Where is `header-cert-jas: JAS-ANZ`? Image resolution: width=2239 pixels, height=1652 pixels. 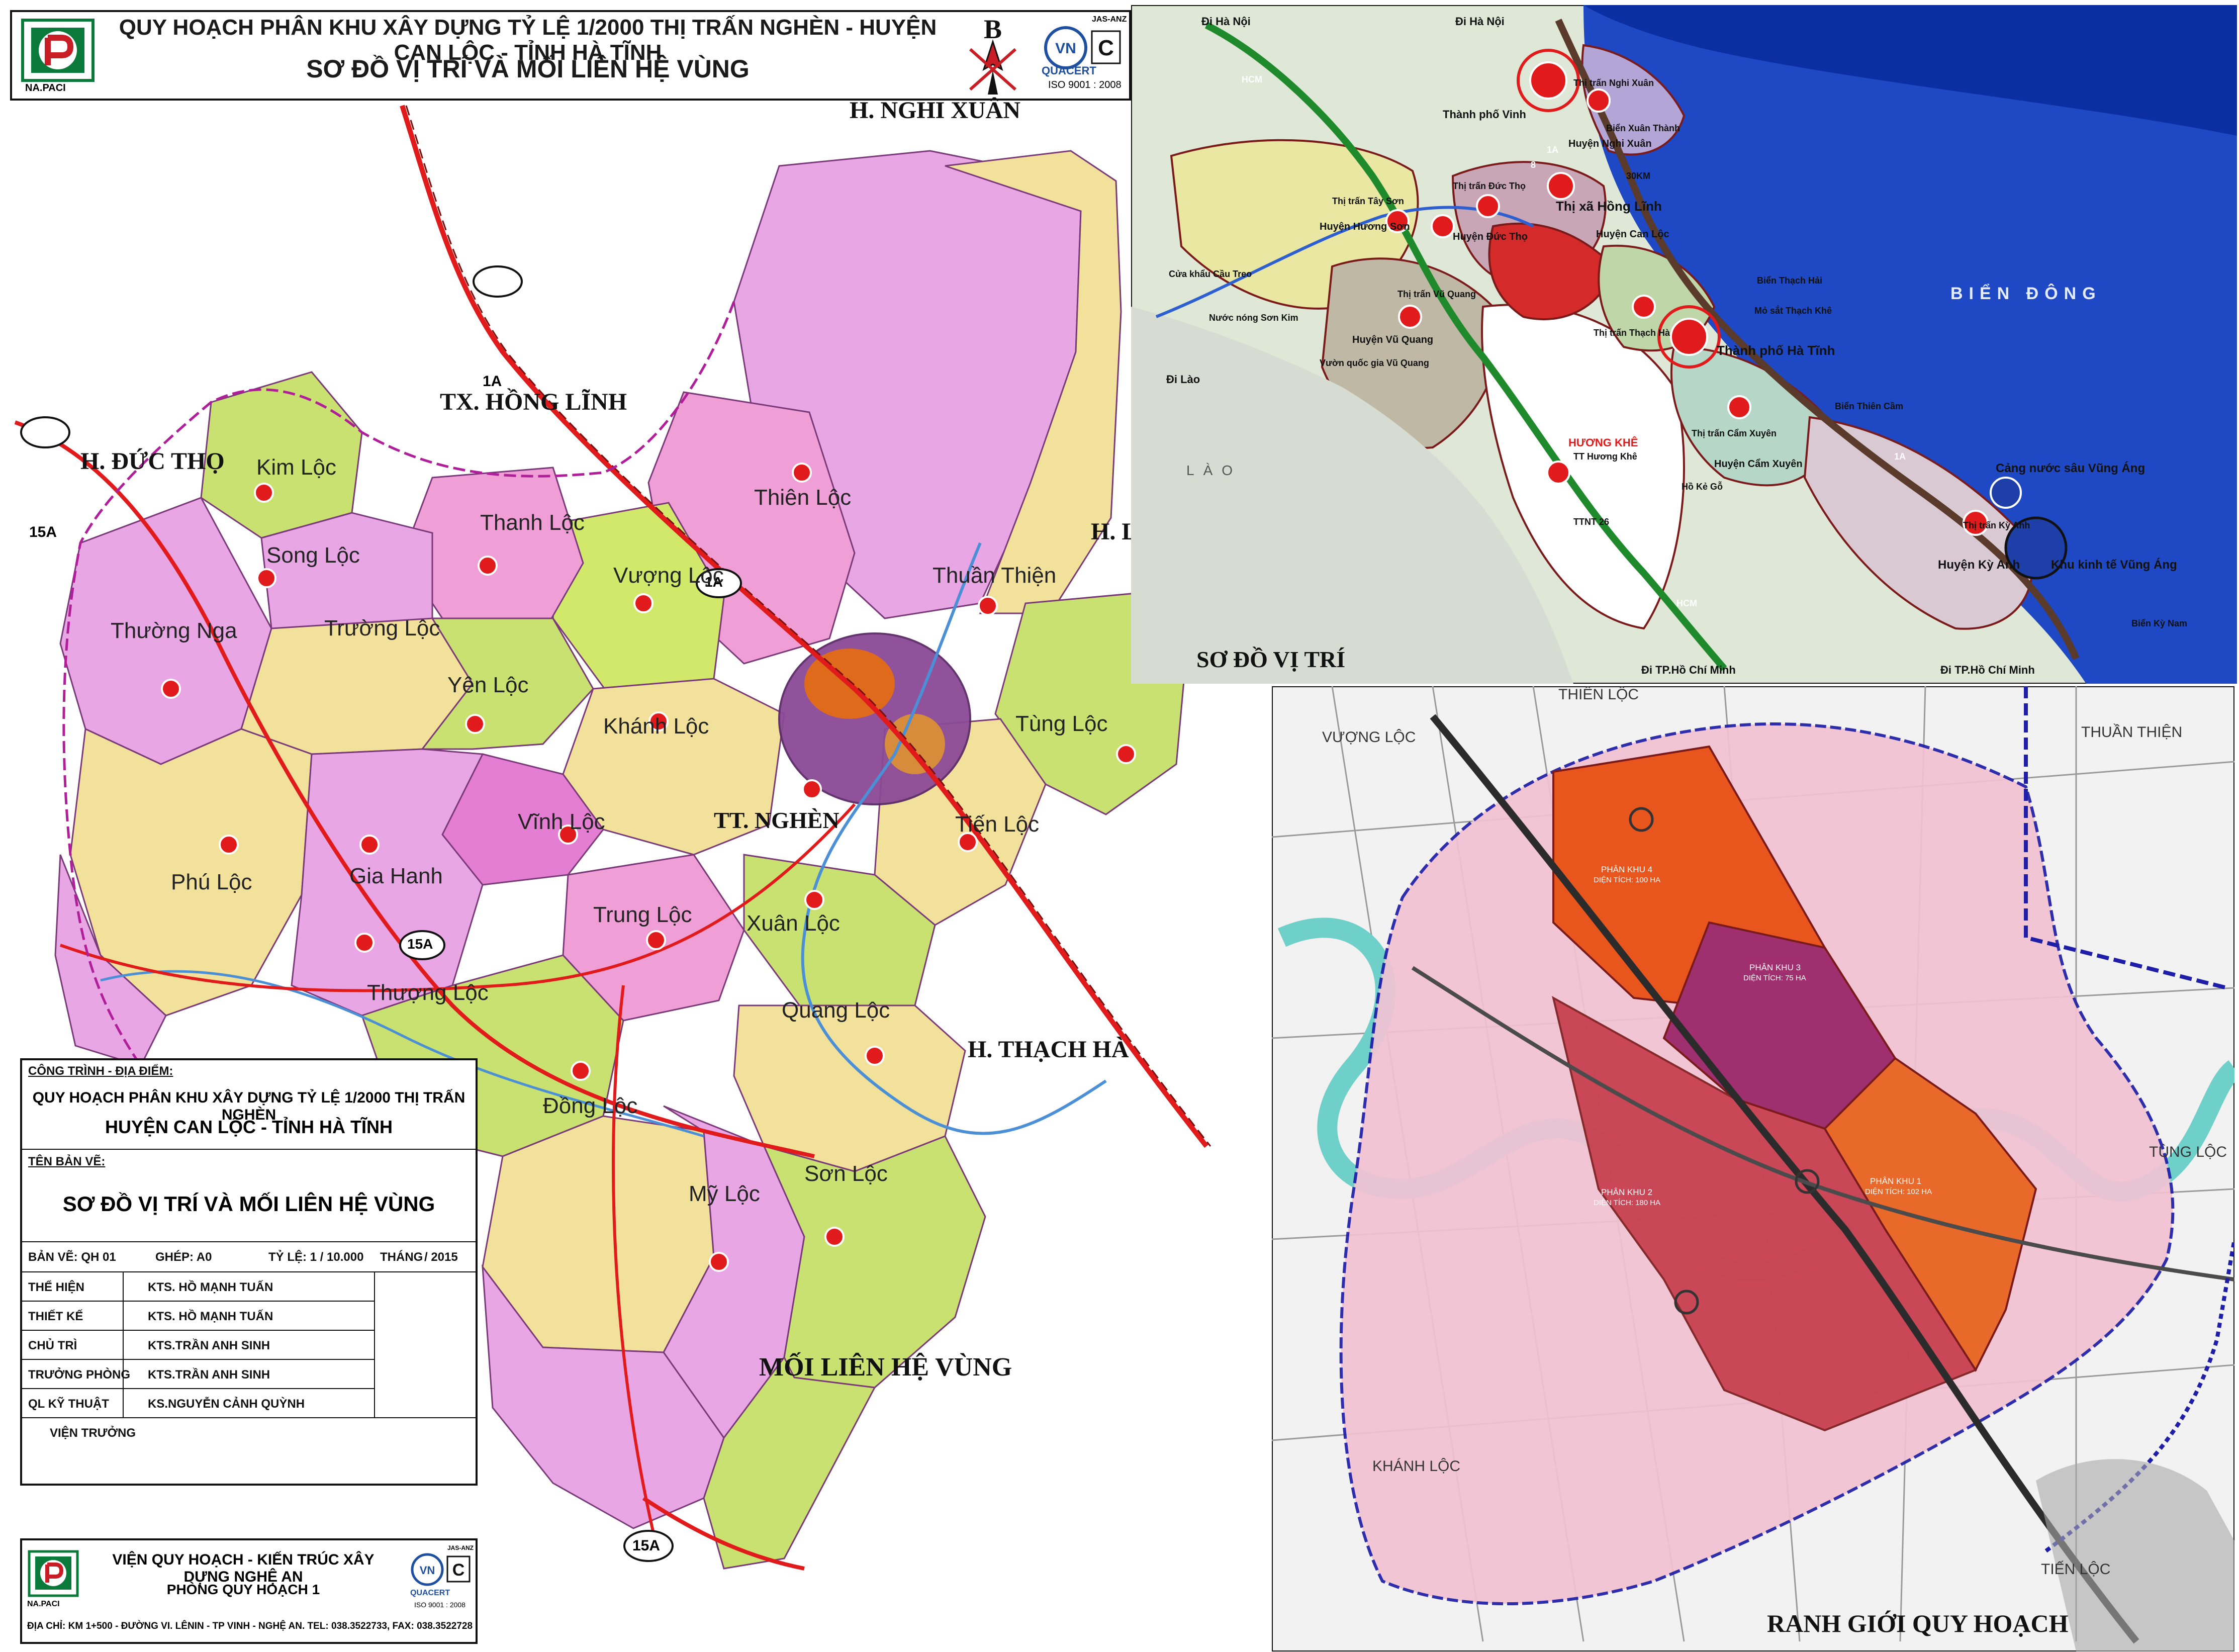 header-cert-jas: JAS-ANZ is located at coordinates (1110, 20).